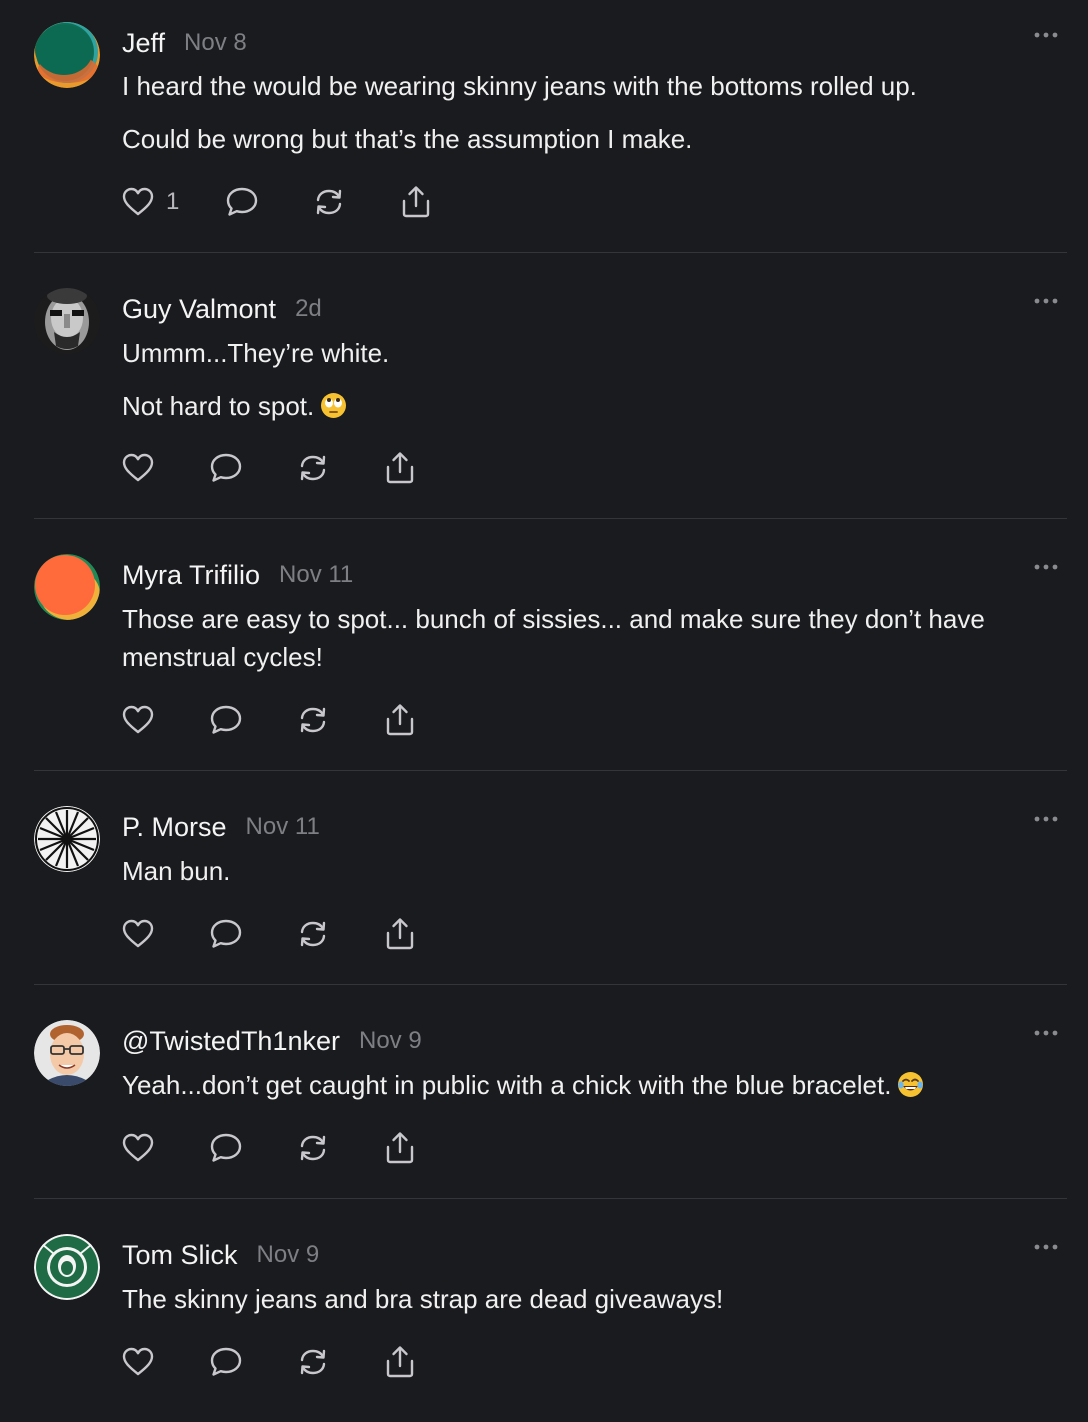 The image size is (1088, 1422). What do you see at coordinates (282, 202) in the screenshot?
I see `action-bar: 1` at bounding box center [282, 202].